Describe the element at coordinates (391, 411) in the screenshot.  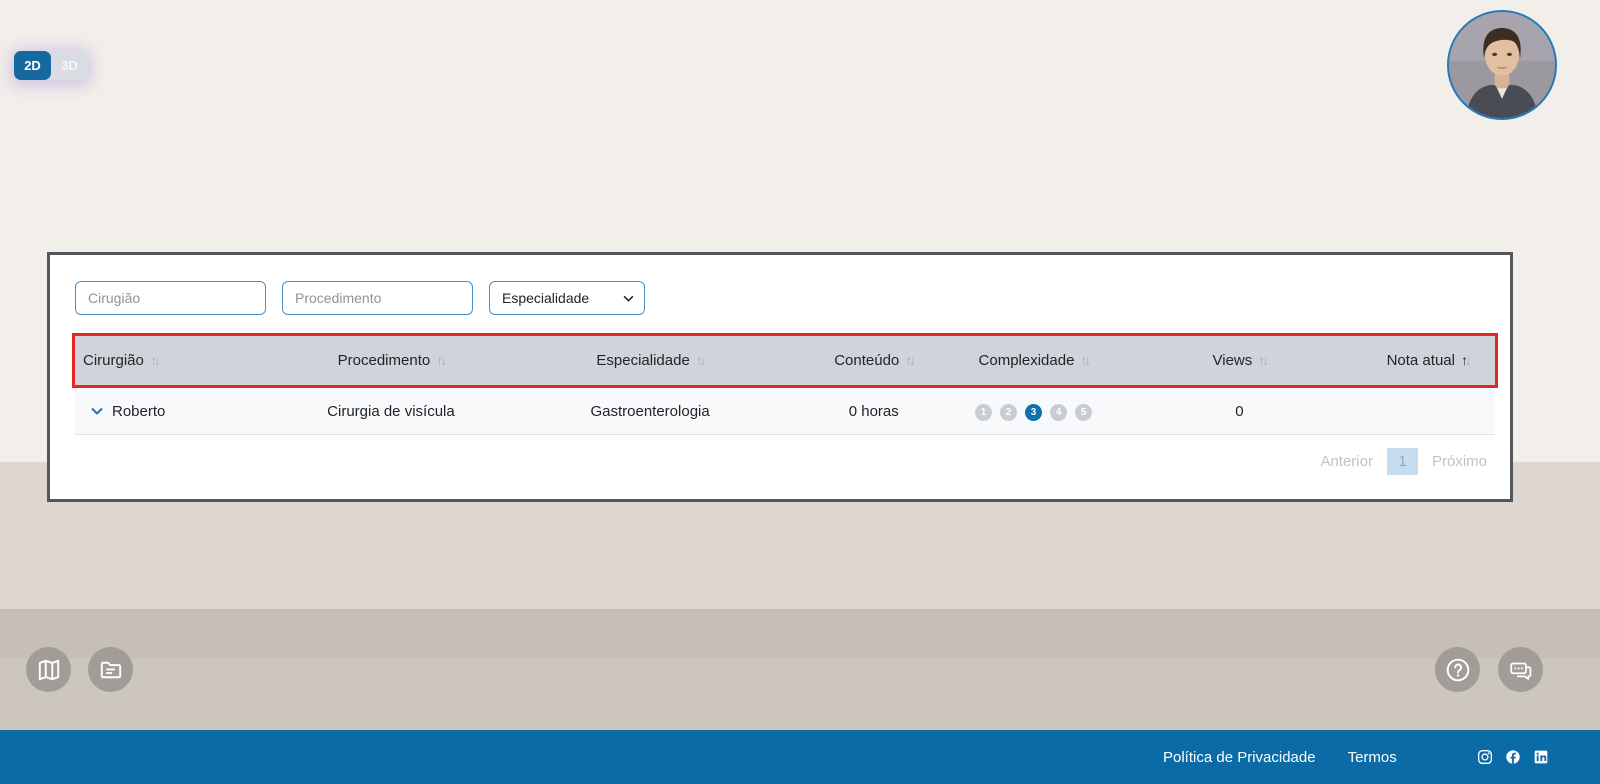
I see `cell-procedimento: Cirurgia de visícula` at that location.